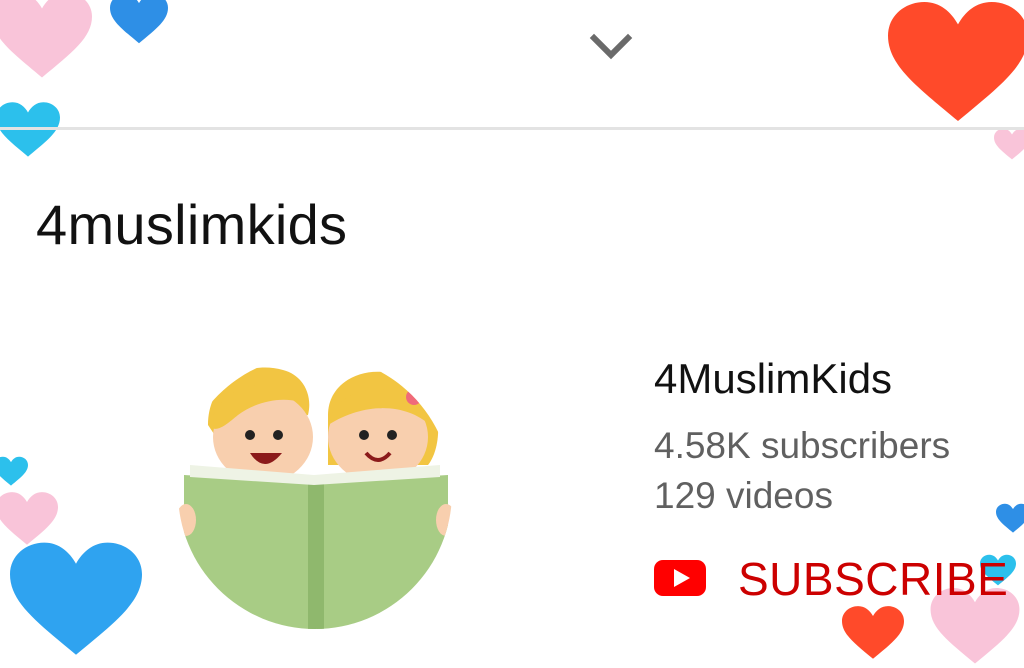 The width and height of the screenshot is (1024, 668). I want to click on youtube-play-icon, so click(680, 578).